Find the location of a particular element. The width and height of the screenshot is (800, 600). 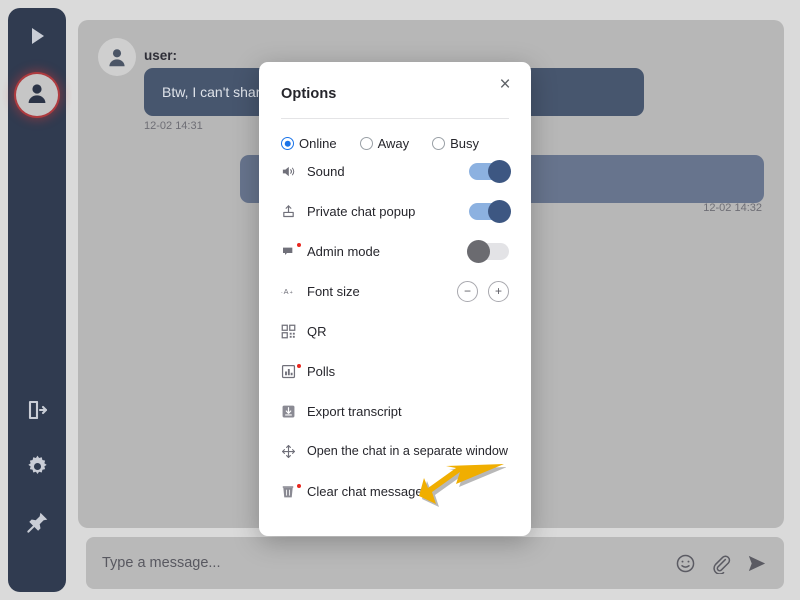

font-size-decrease-button: − is located at coordinates (467, 291).